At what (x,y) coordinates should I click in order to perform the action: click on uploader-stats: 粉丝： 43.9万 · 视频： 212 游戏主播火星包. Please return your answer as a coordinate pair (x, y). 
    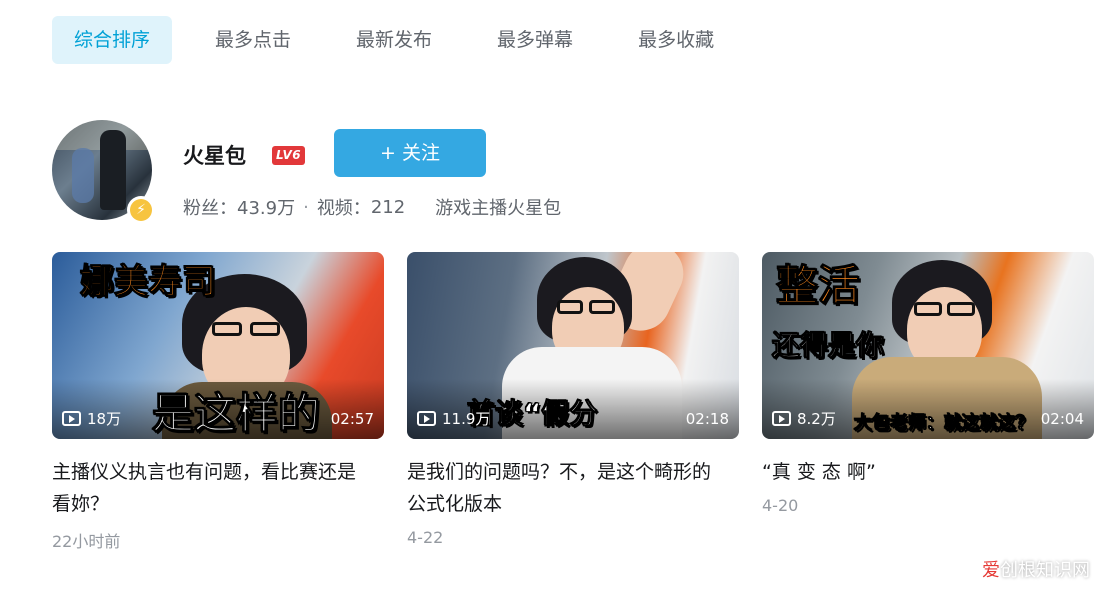
    Looking at the image, I should click on (372, 207).